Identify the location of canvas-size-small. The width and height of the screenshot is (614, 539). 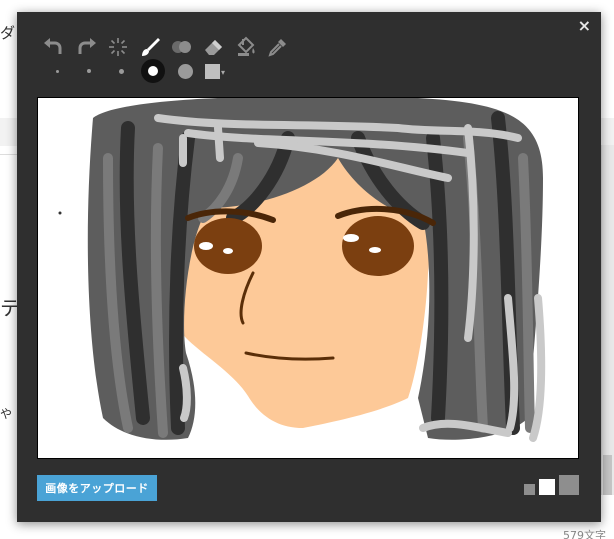
(529, 489).